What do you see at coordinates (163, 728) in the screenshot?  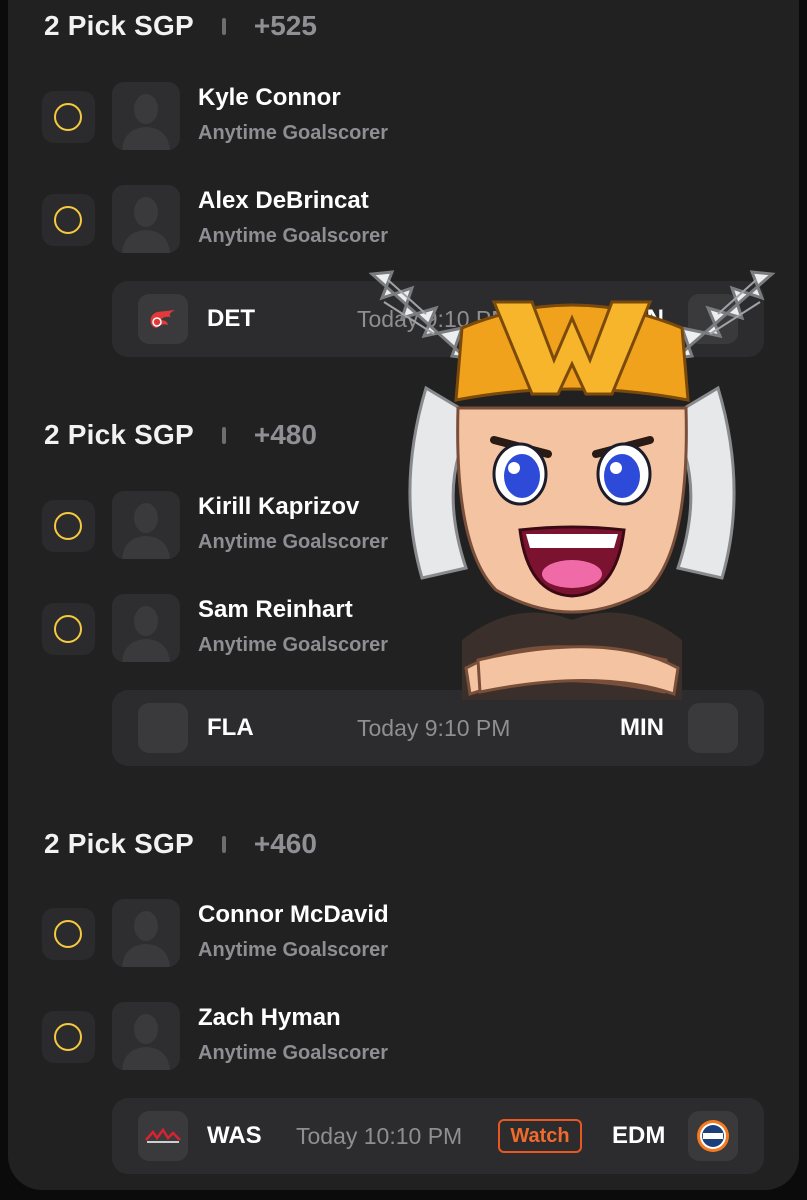 I see `panthers-logo-icon` at bounding box center [163, 728].